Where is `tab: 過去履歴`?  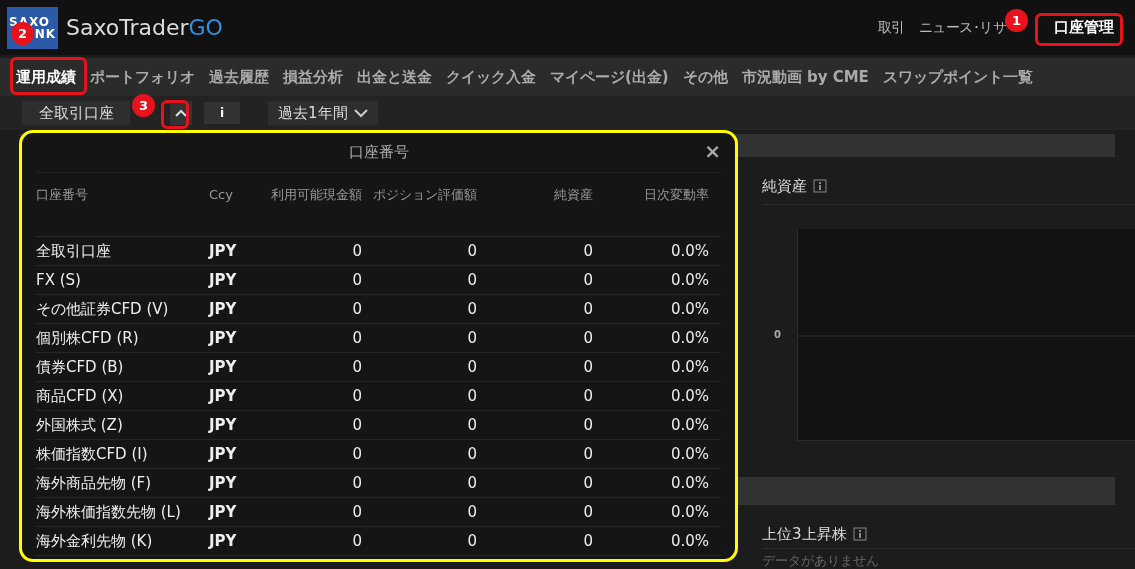
tab: 過去履歴 is located at coordinates (239, 77).